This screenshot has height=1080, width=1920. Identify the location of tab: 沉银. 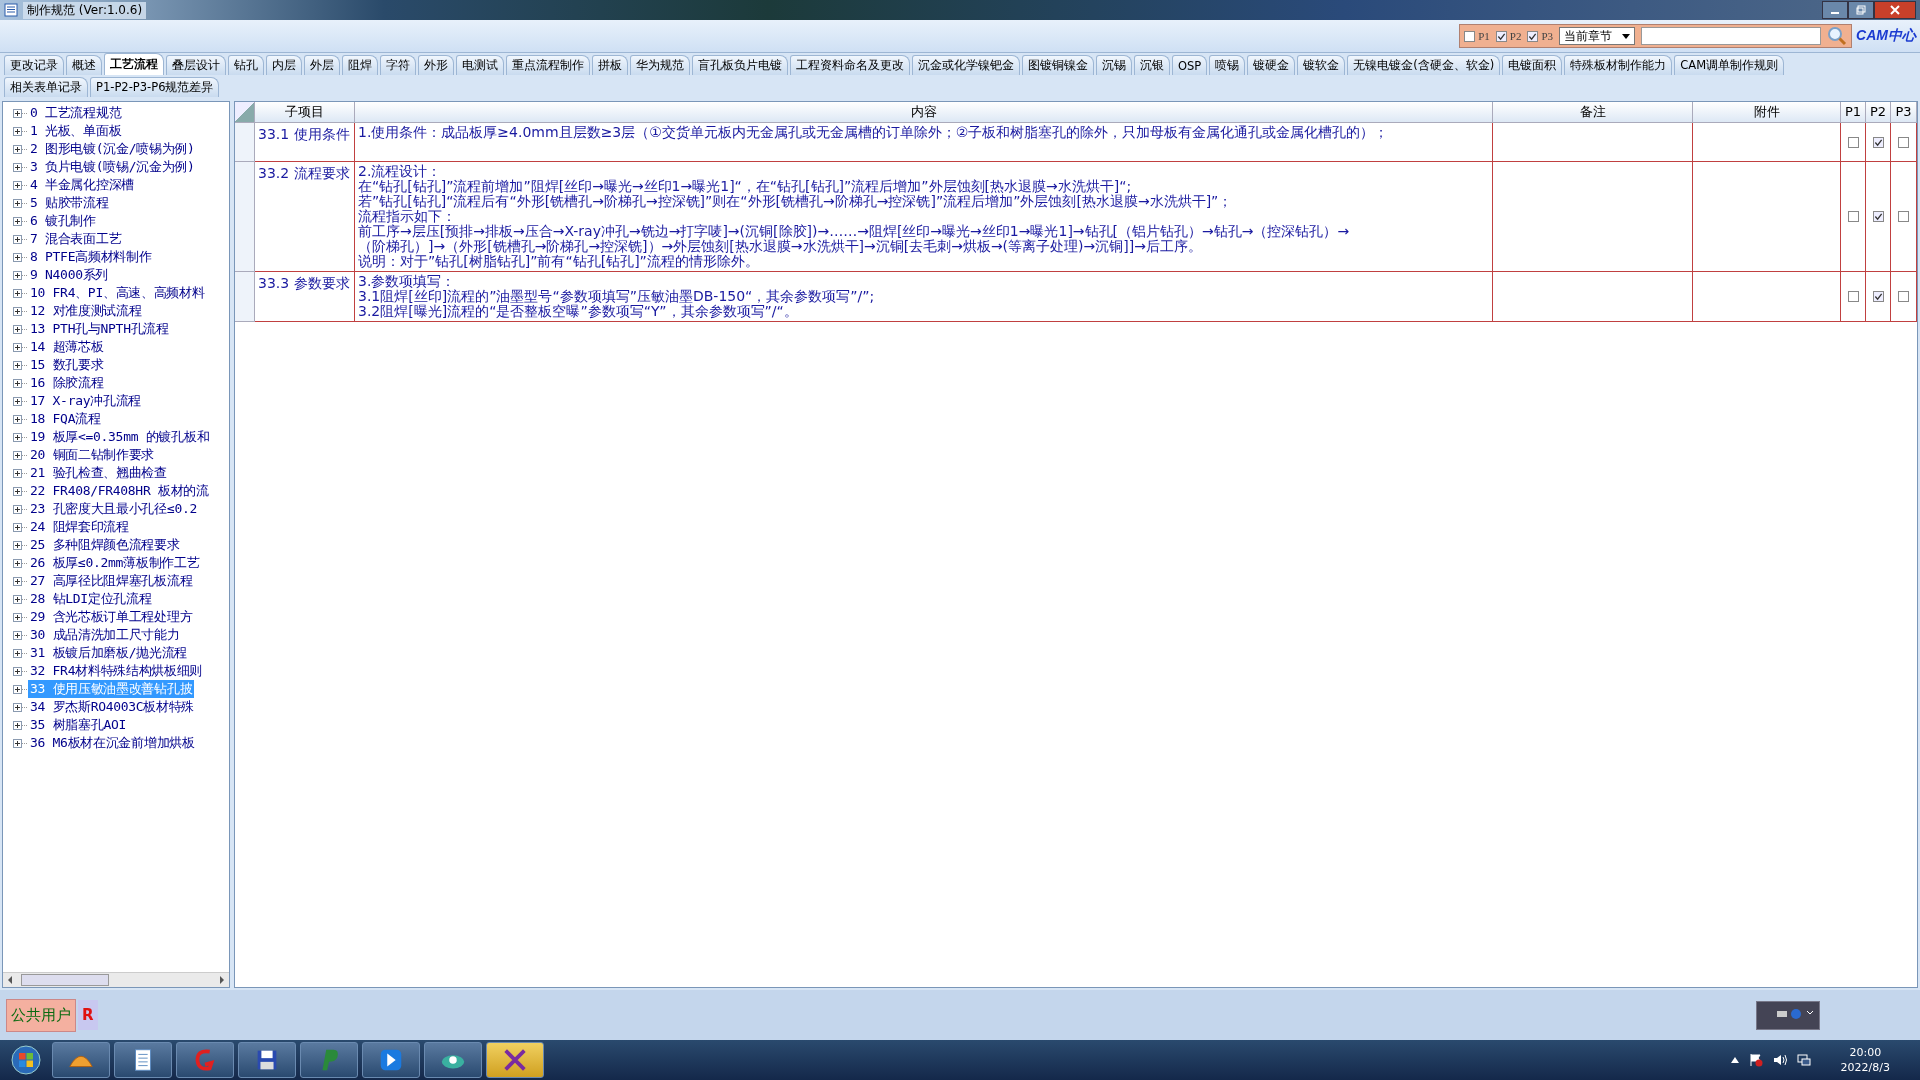
(1152, 65).